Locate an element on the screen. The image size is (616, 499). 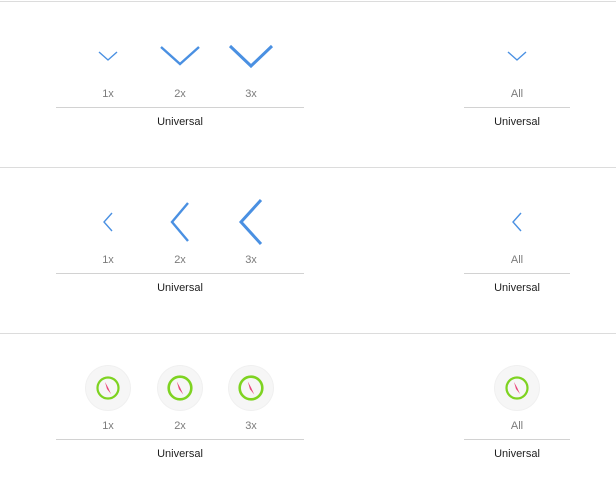
chevron-left-2x-slot is located at coordinates (180, 222).